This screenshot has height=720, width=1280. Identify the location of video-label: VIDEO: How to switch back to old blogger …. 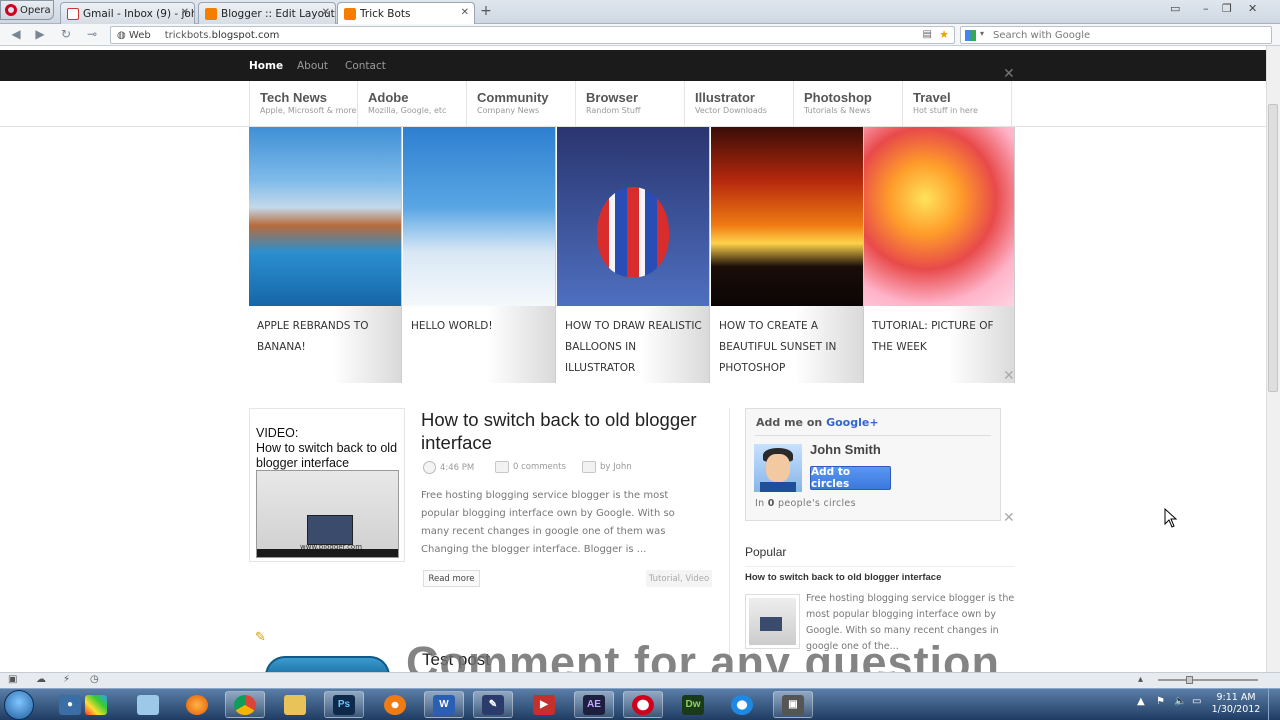
(330, 448).